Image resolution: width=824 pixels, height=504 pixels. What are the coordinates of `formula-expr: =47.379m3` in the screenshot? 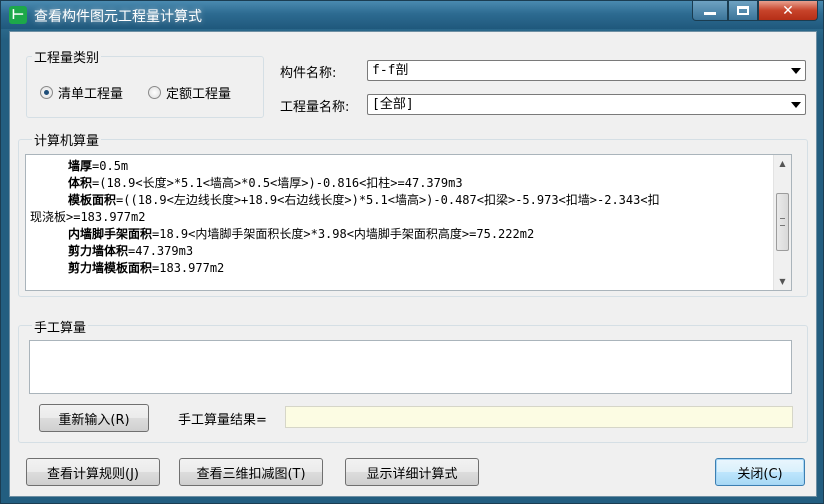 It's located at (161, 251).